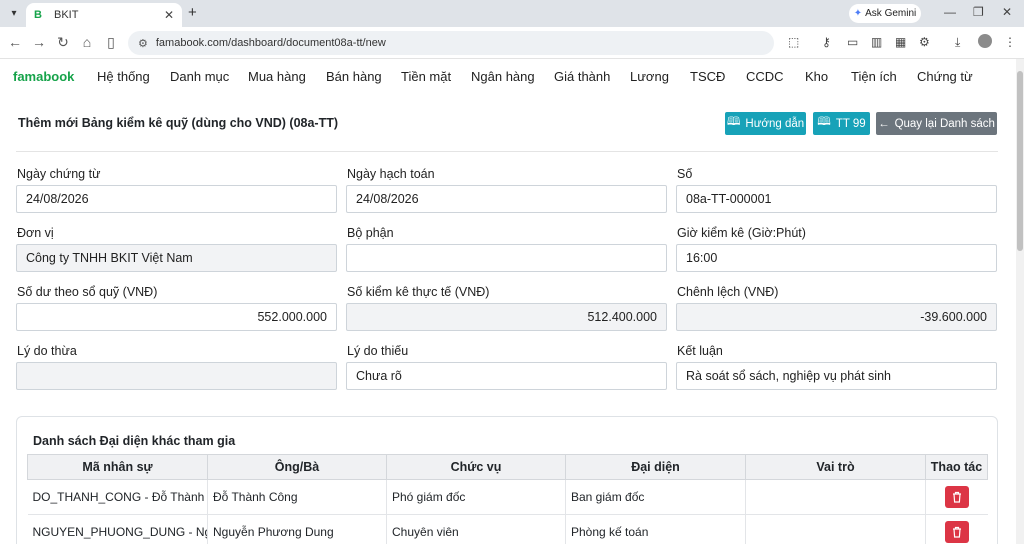 This screenshot has width=1024, height=544. Describe the element at coordinates (47, 351) in the screenshot. I see `ly-do-thua-label: Lý do thừa` at that location.